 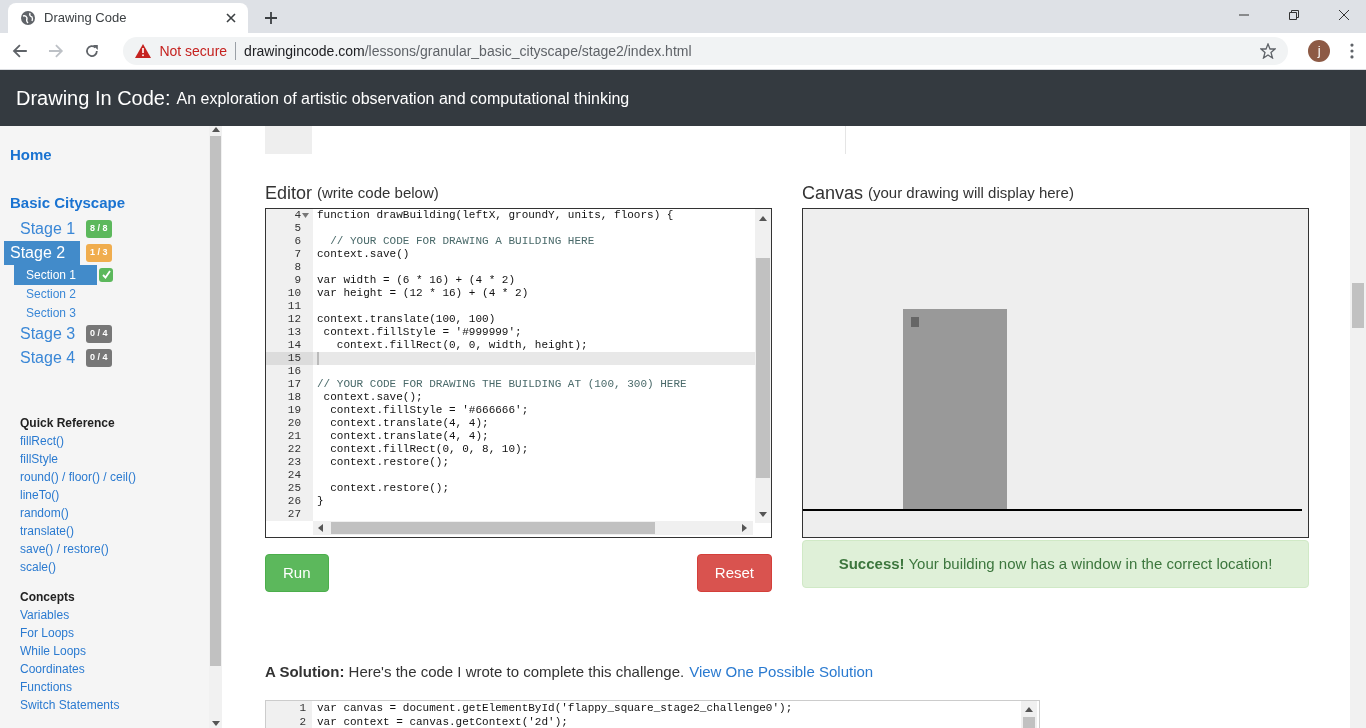 I want to click on solution-text: A Solution: Here's the code I wrote to complete this challenge., so click(x=475, y=672).